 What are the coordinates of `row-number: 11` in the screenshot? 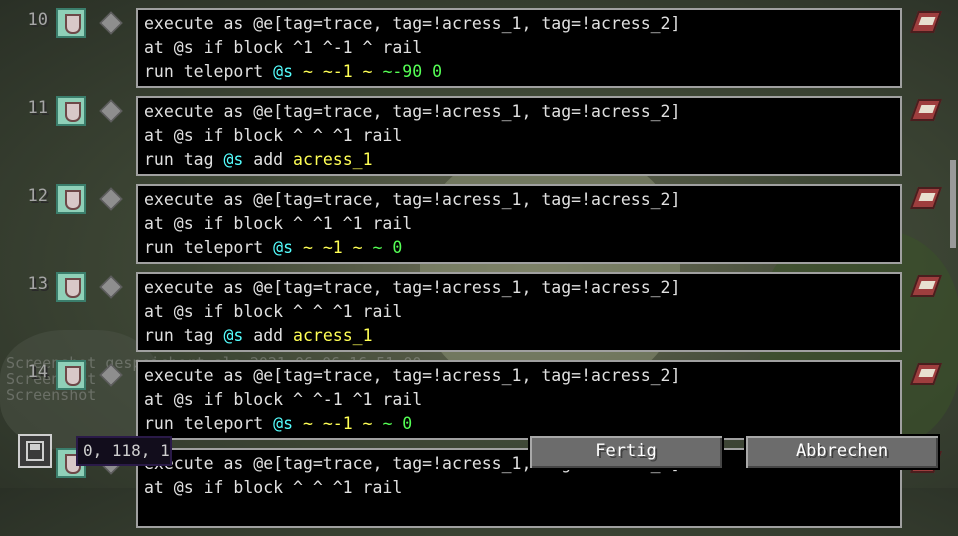 It's located at (37, 108).